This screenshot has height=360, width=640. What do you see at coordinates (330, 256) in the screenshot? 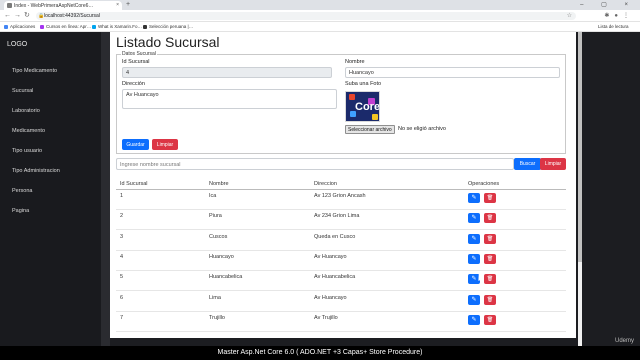
I see `cell-direccion: Av Huancayo` at bounding box center [330, 256].